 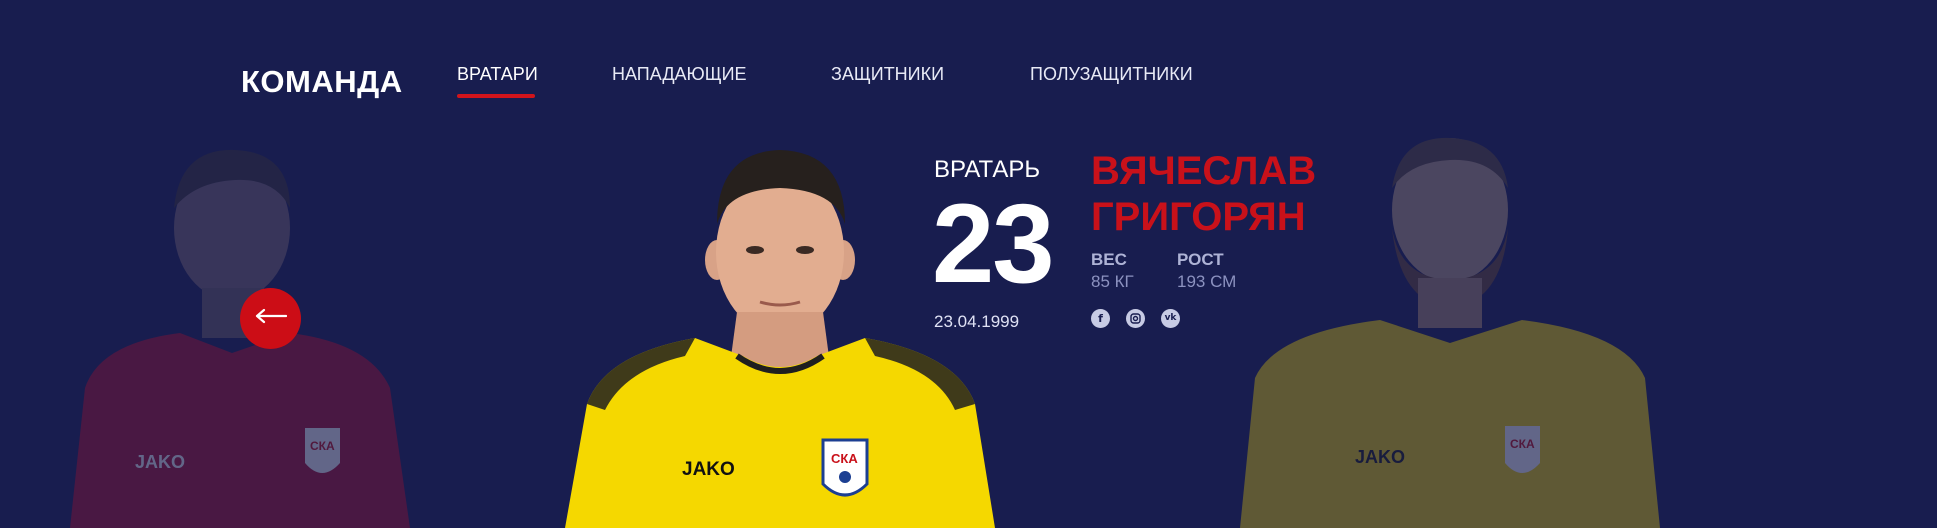 I want to click on player-first-name: ВЯЧЕСЛАВ, so click(x=1204, y=171).